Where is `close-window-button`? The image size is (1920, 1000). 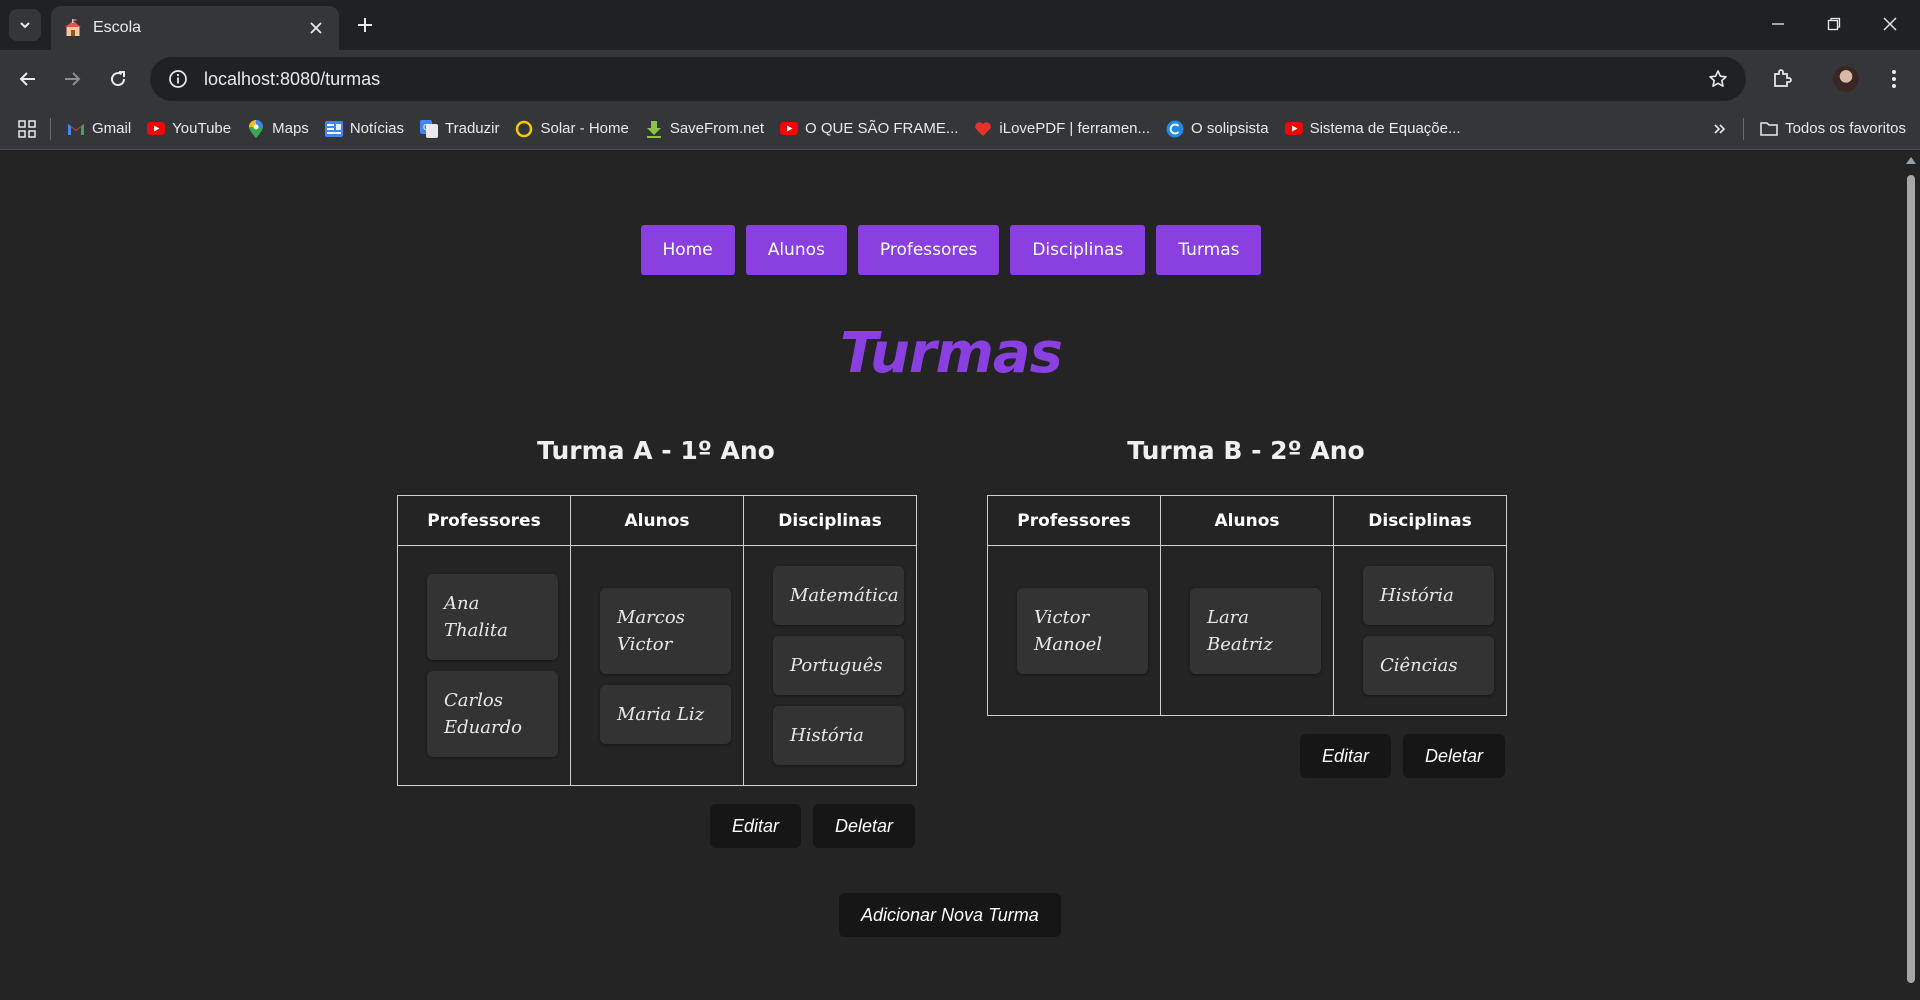
close-window-button is located at coordinates (1890, 24).